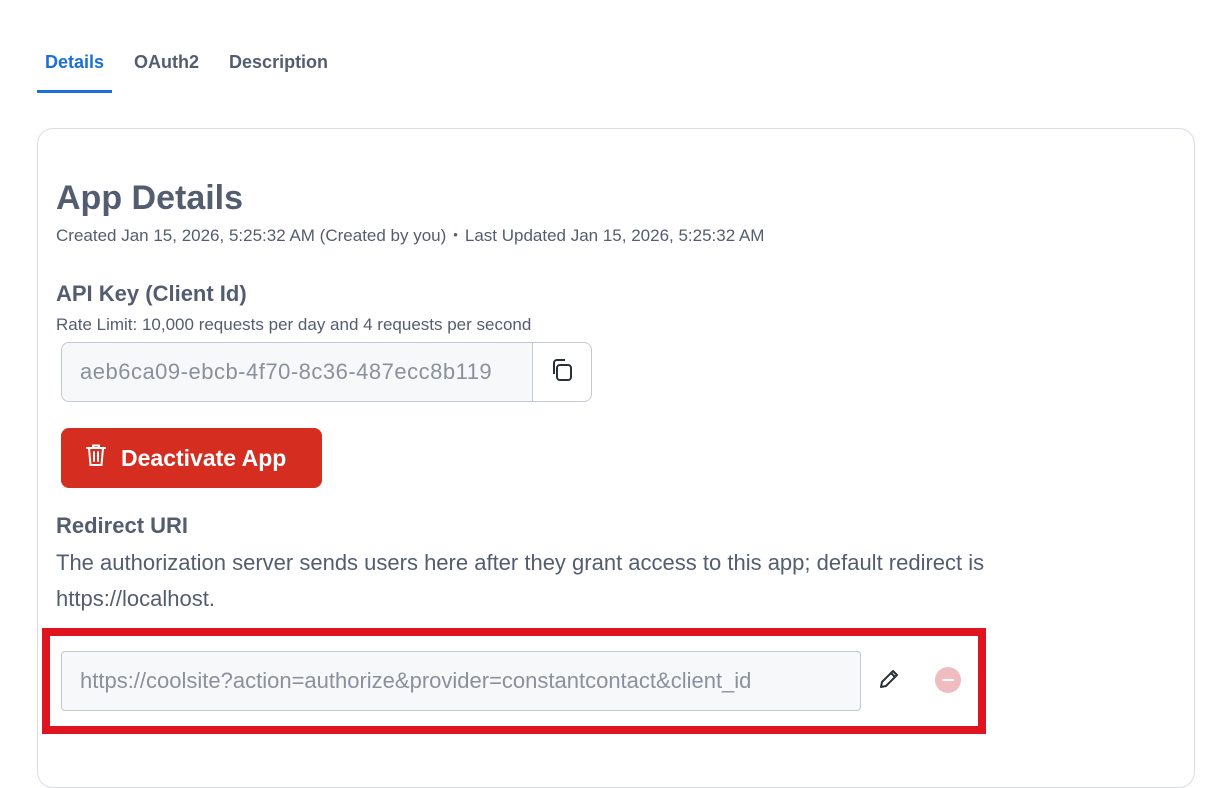 Image resolution: width=1220 pixels, height=788 pixels. Describe the element at coordinates (151, 293) in the screenshot. I see `api-key-label: API Key (Client Id)` at that location.